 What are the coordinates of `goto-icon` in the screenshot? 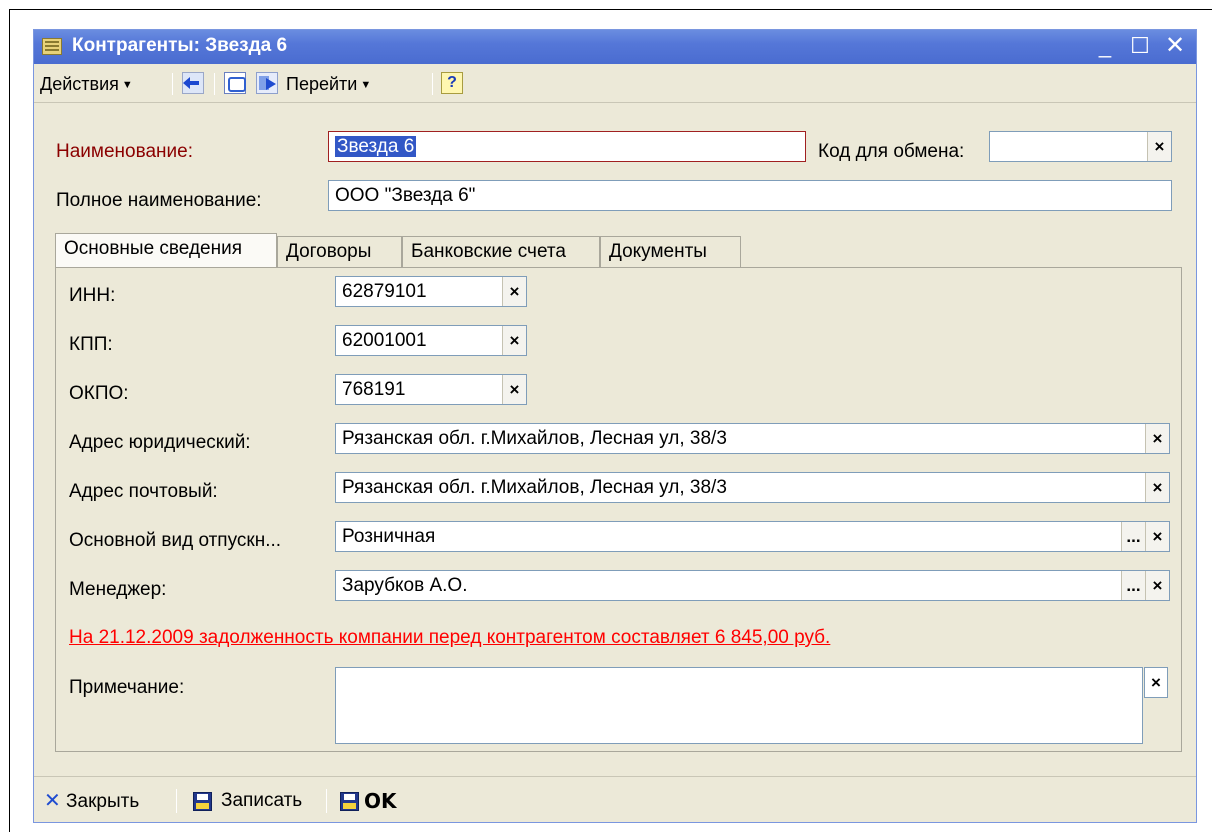 It's located at (267, 83).